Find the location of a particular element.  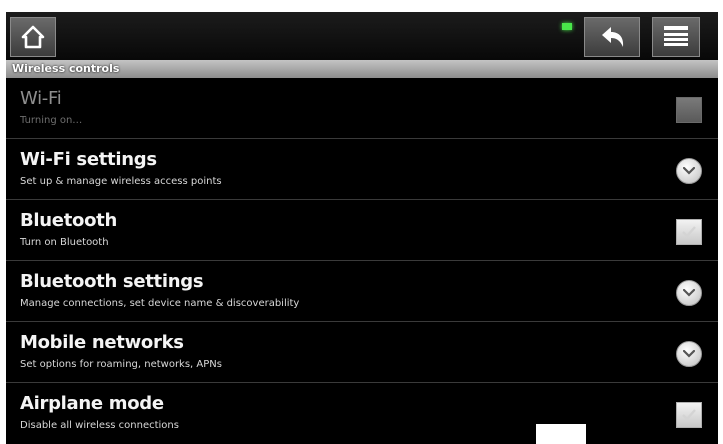

list-item-title: Airplane mode is located at coordinates (92, 403).